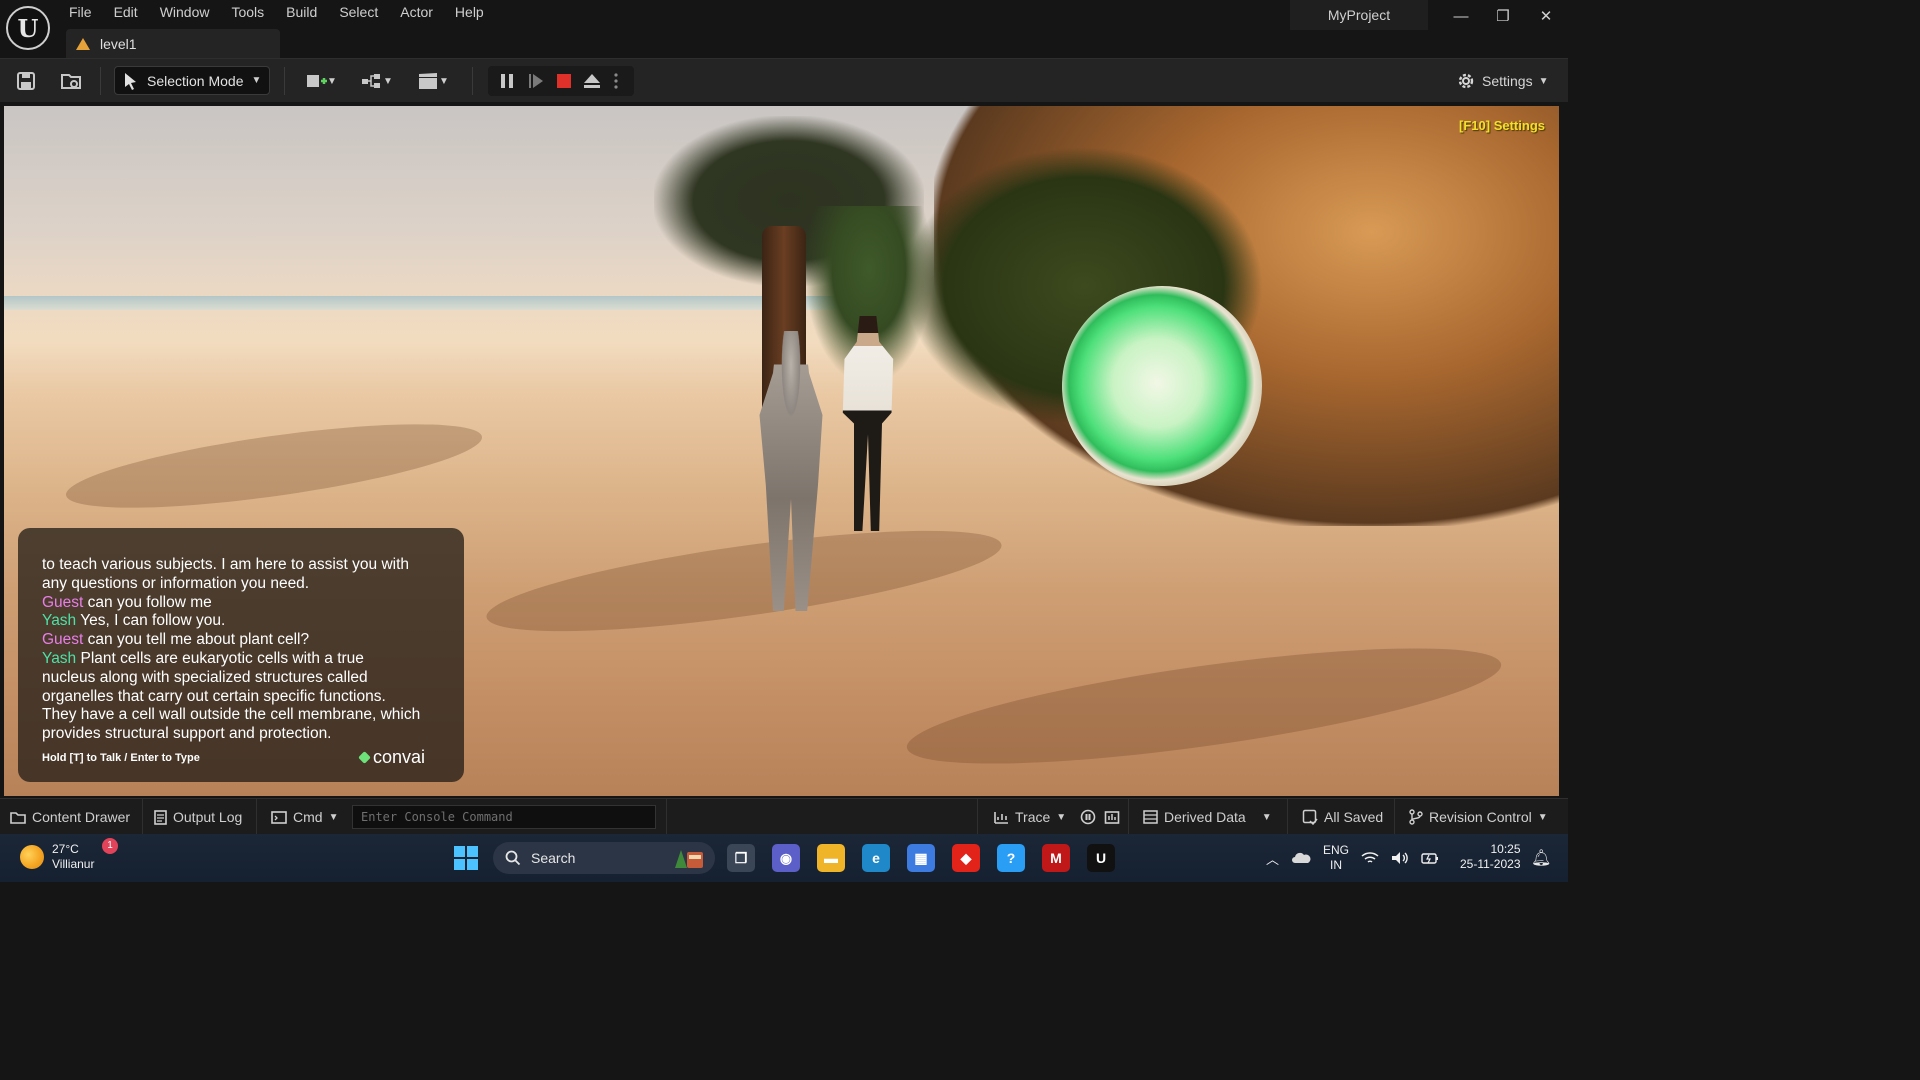  What do you see at coordinates (831, 858) in the screenshot?
I see `file-explorer-icon: ▬` at bounding box center [831, 858].